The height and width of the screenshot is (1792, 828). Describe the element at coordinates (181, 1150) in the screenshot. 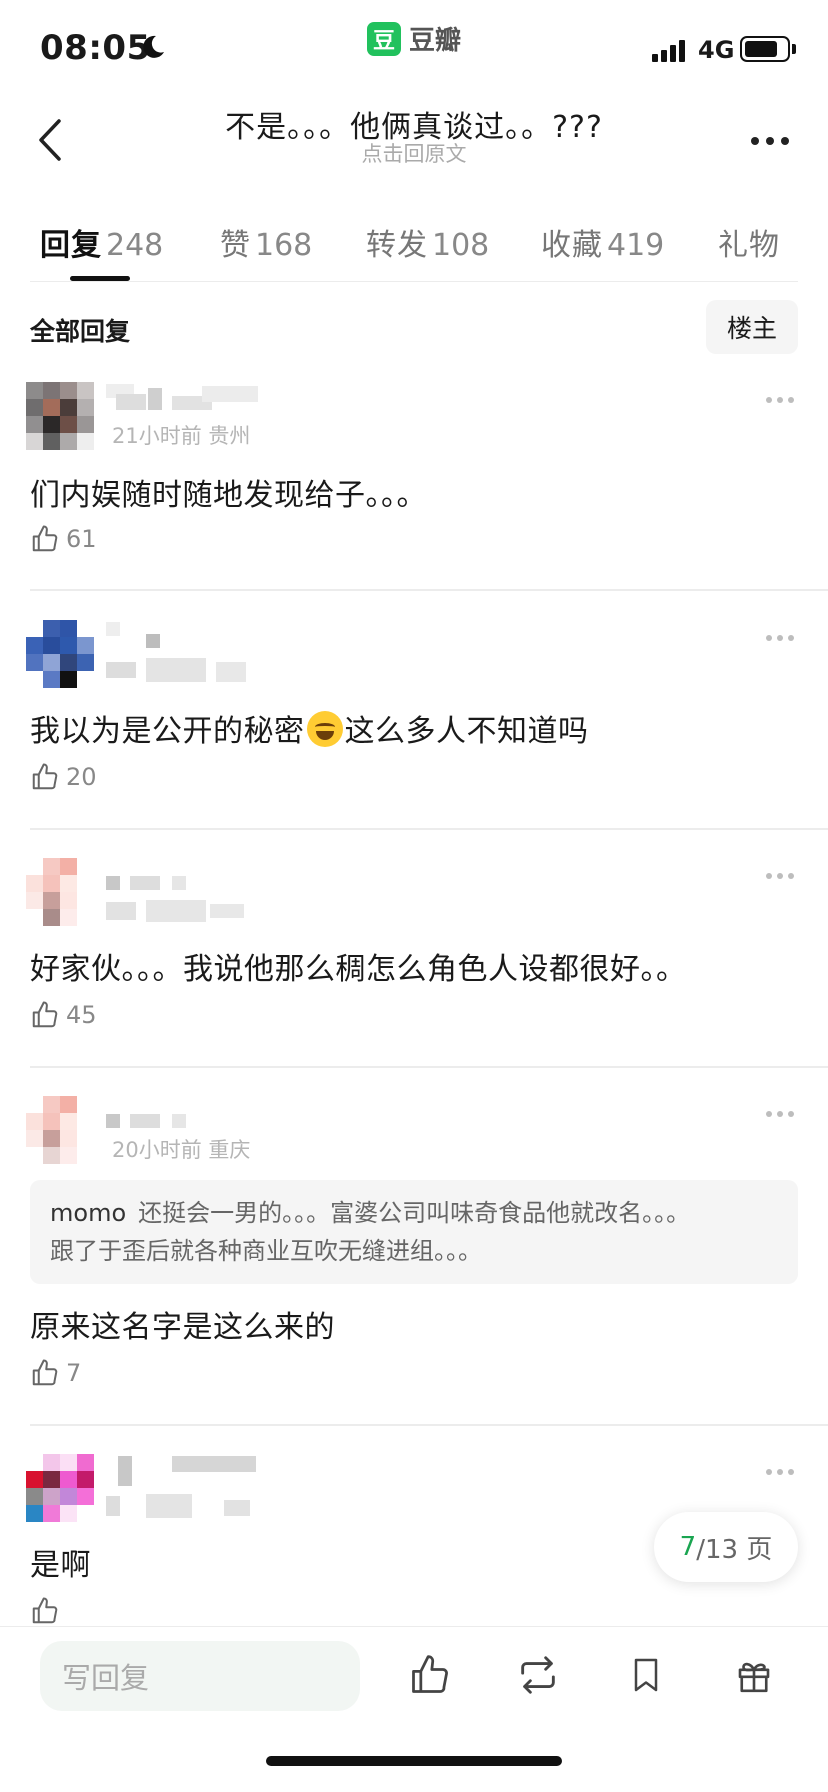

I see `comment-meta: 20小时前 重庆` at that location.